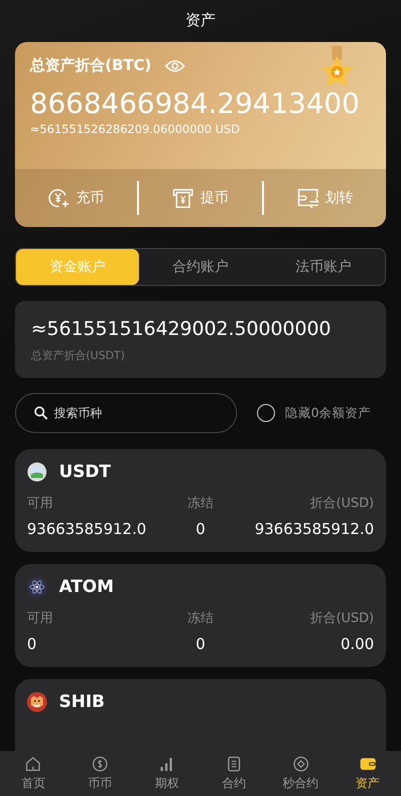 The width and height of the screenshot is (401, 796). What do you see at coordinates (78, 355) in the screenshot?
I see `total-caption: 总资产折合(USDT)` at bounding box center [78, 355].